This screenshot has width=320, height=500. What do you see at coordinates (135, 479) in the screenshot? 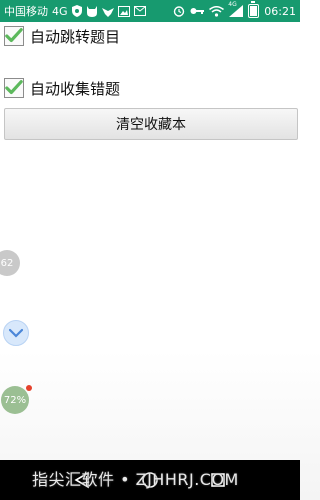
I see `watermark-text: 指尖汇软件 • ZJHHRJ.COM` at bounding box center [135, 479].